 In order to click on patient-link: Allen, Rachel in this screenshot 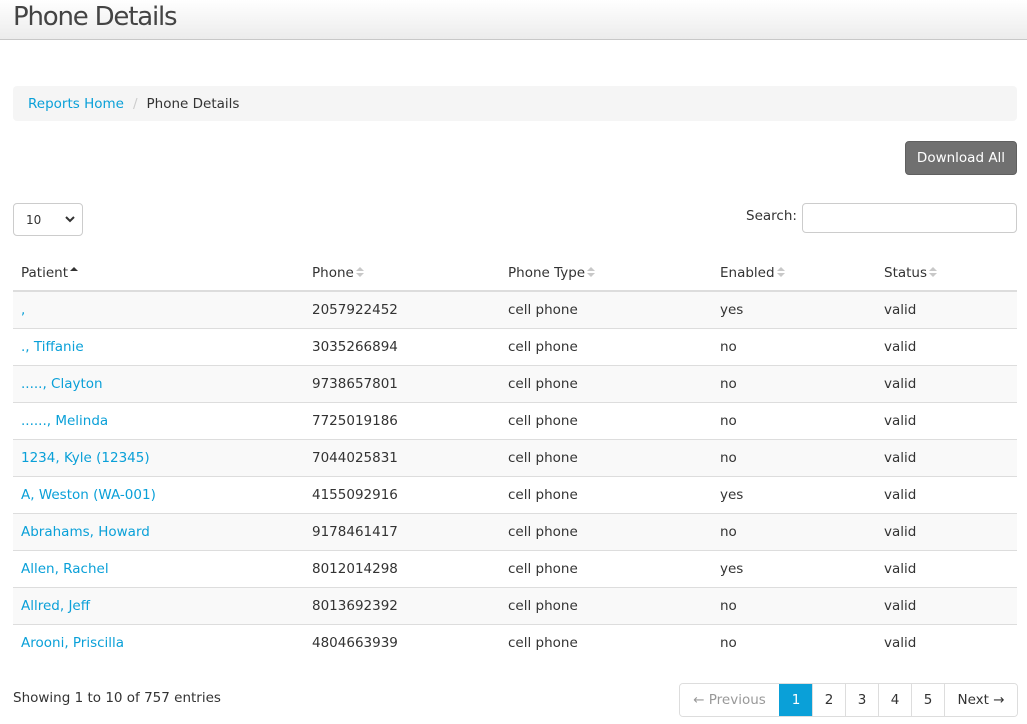, I will do `click(65, 569)`.